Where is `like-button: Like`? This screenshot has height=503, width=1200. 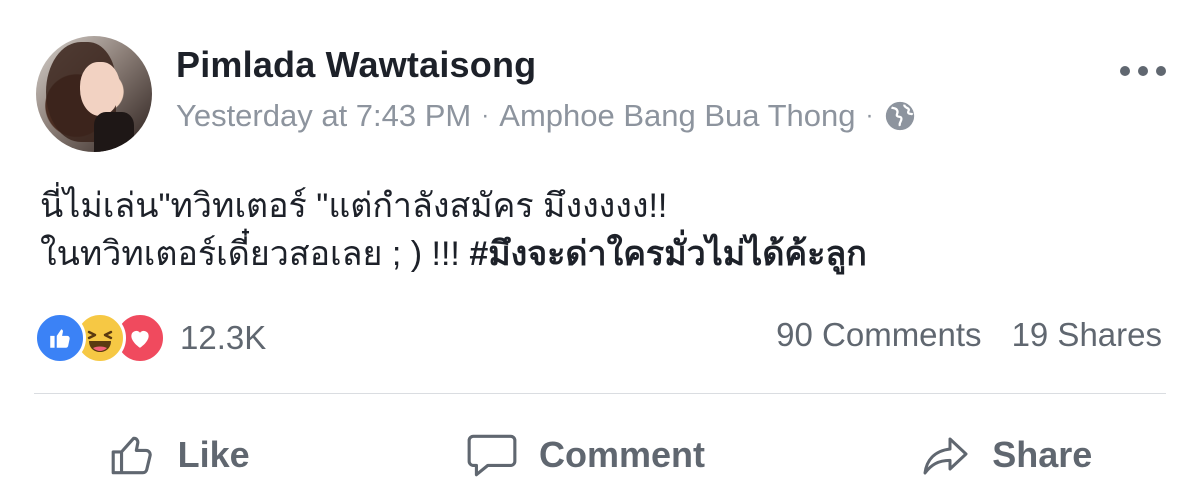 like-button: Like is located at coordinates (179, 455).